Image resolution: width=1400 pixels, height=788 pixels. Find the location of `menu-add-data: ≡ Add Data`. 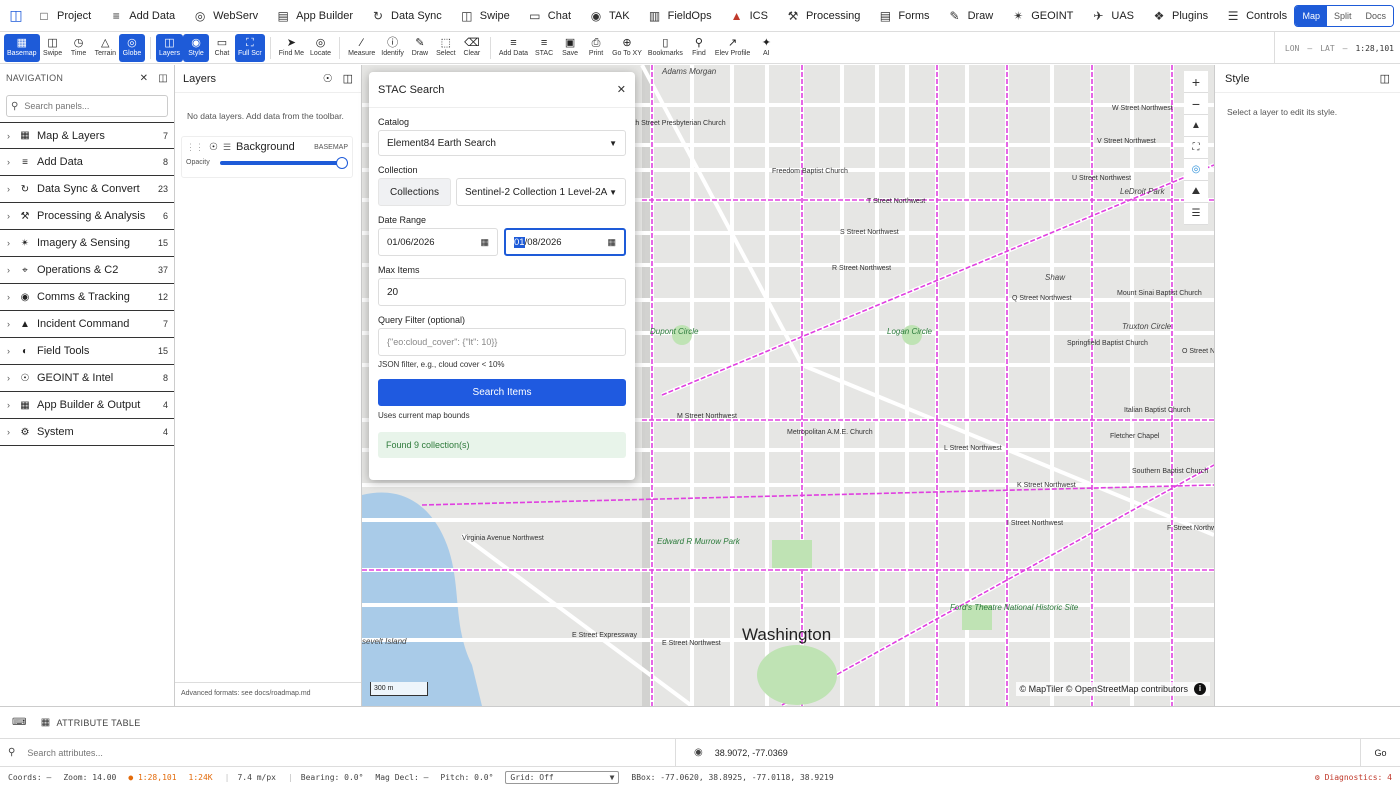

menu-add-data: ≡ Add Data is located at coordinates (142, 16).